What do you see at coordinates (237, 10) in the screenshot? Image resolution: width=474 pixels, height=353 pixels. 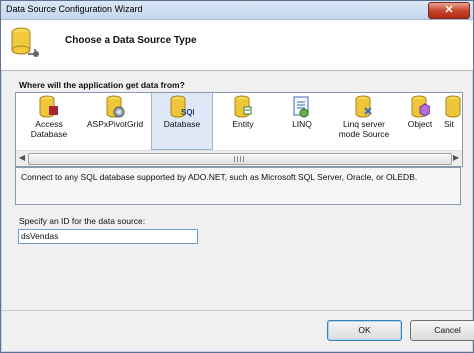 I see `title-bar: Data Source Configuration Wizard ✕` at bounding box center [237, 10].